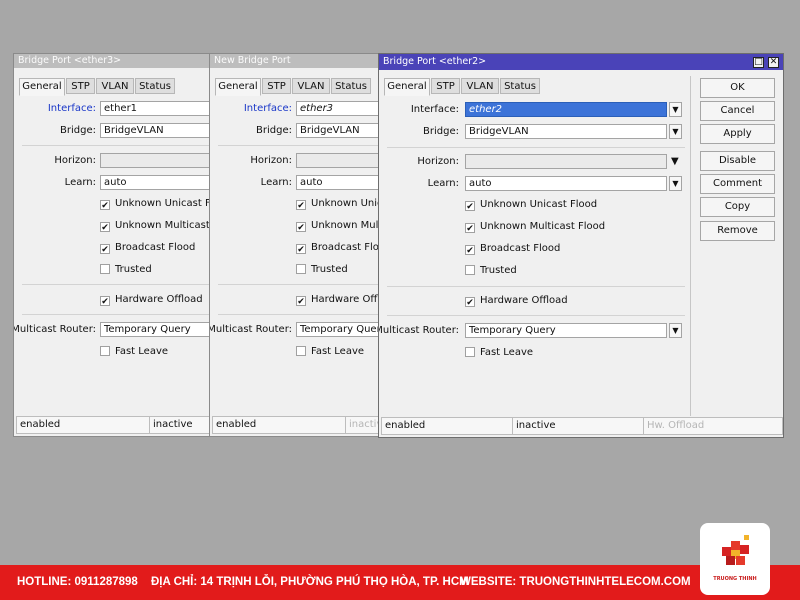 The height and width of the screenshot is (600, 800). I want to click on disable-button: Disable, so click(737, 161).